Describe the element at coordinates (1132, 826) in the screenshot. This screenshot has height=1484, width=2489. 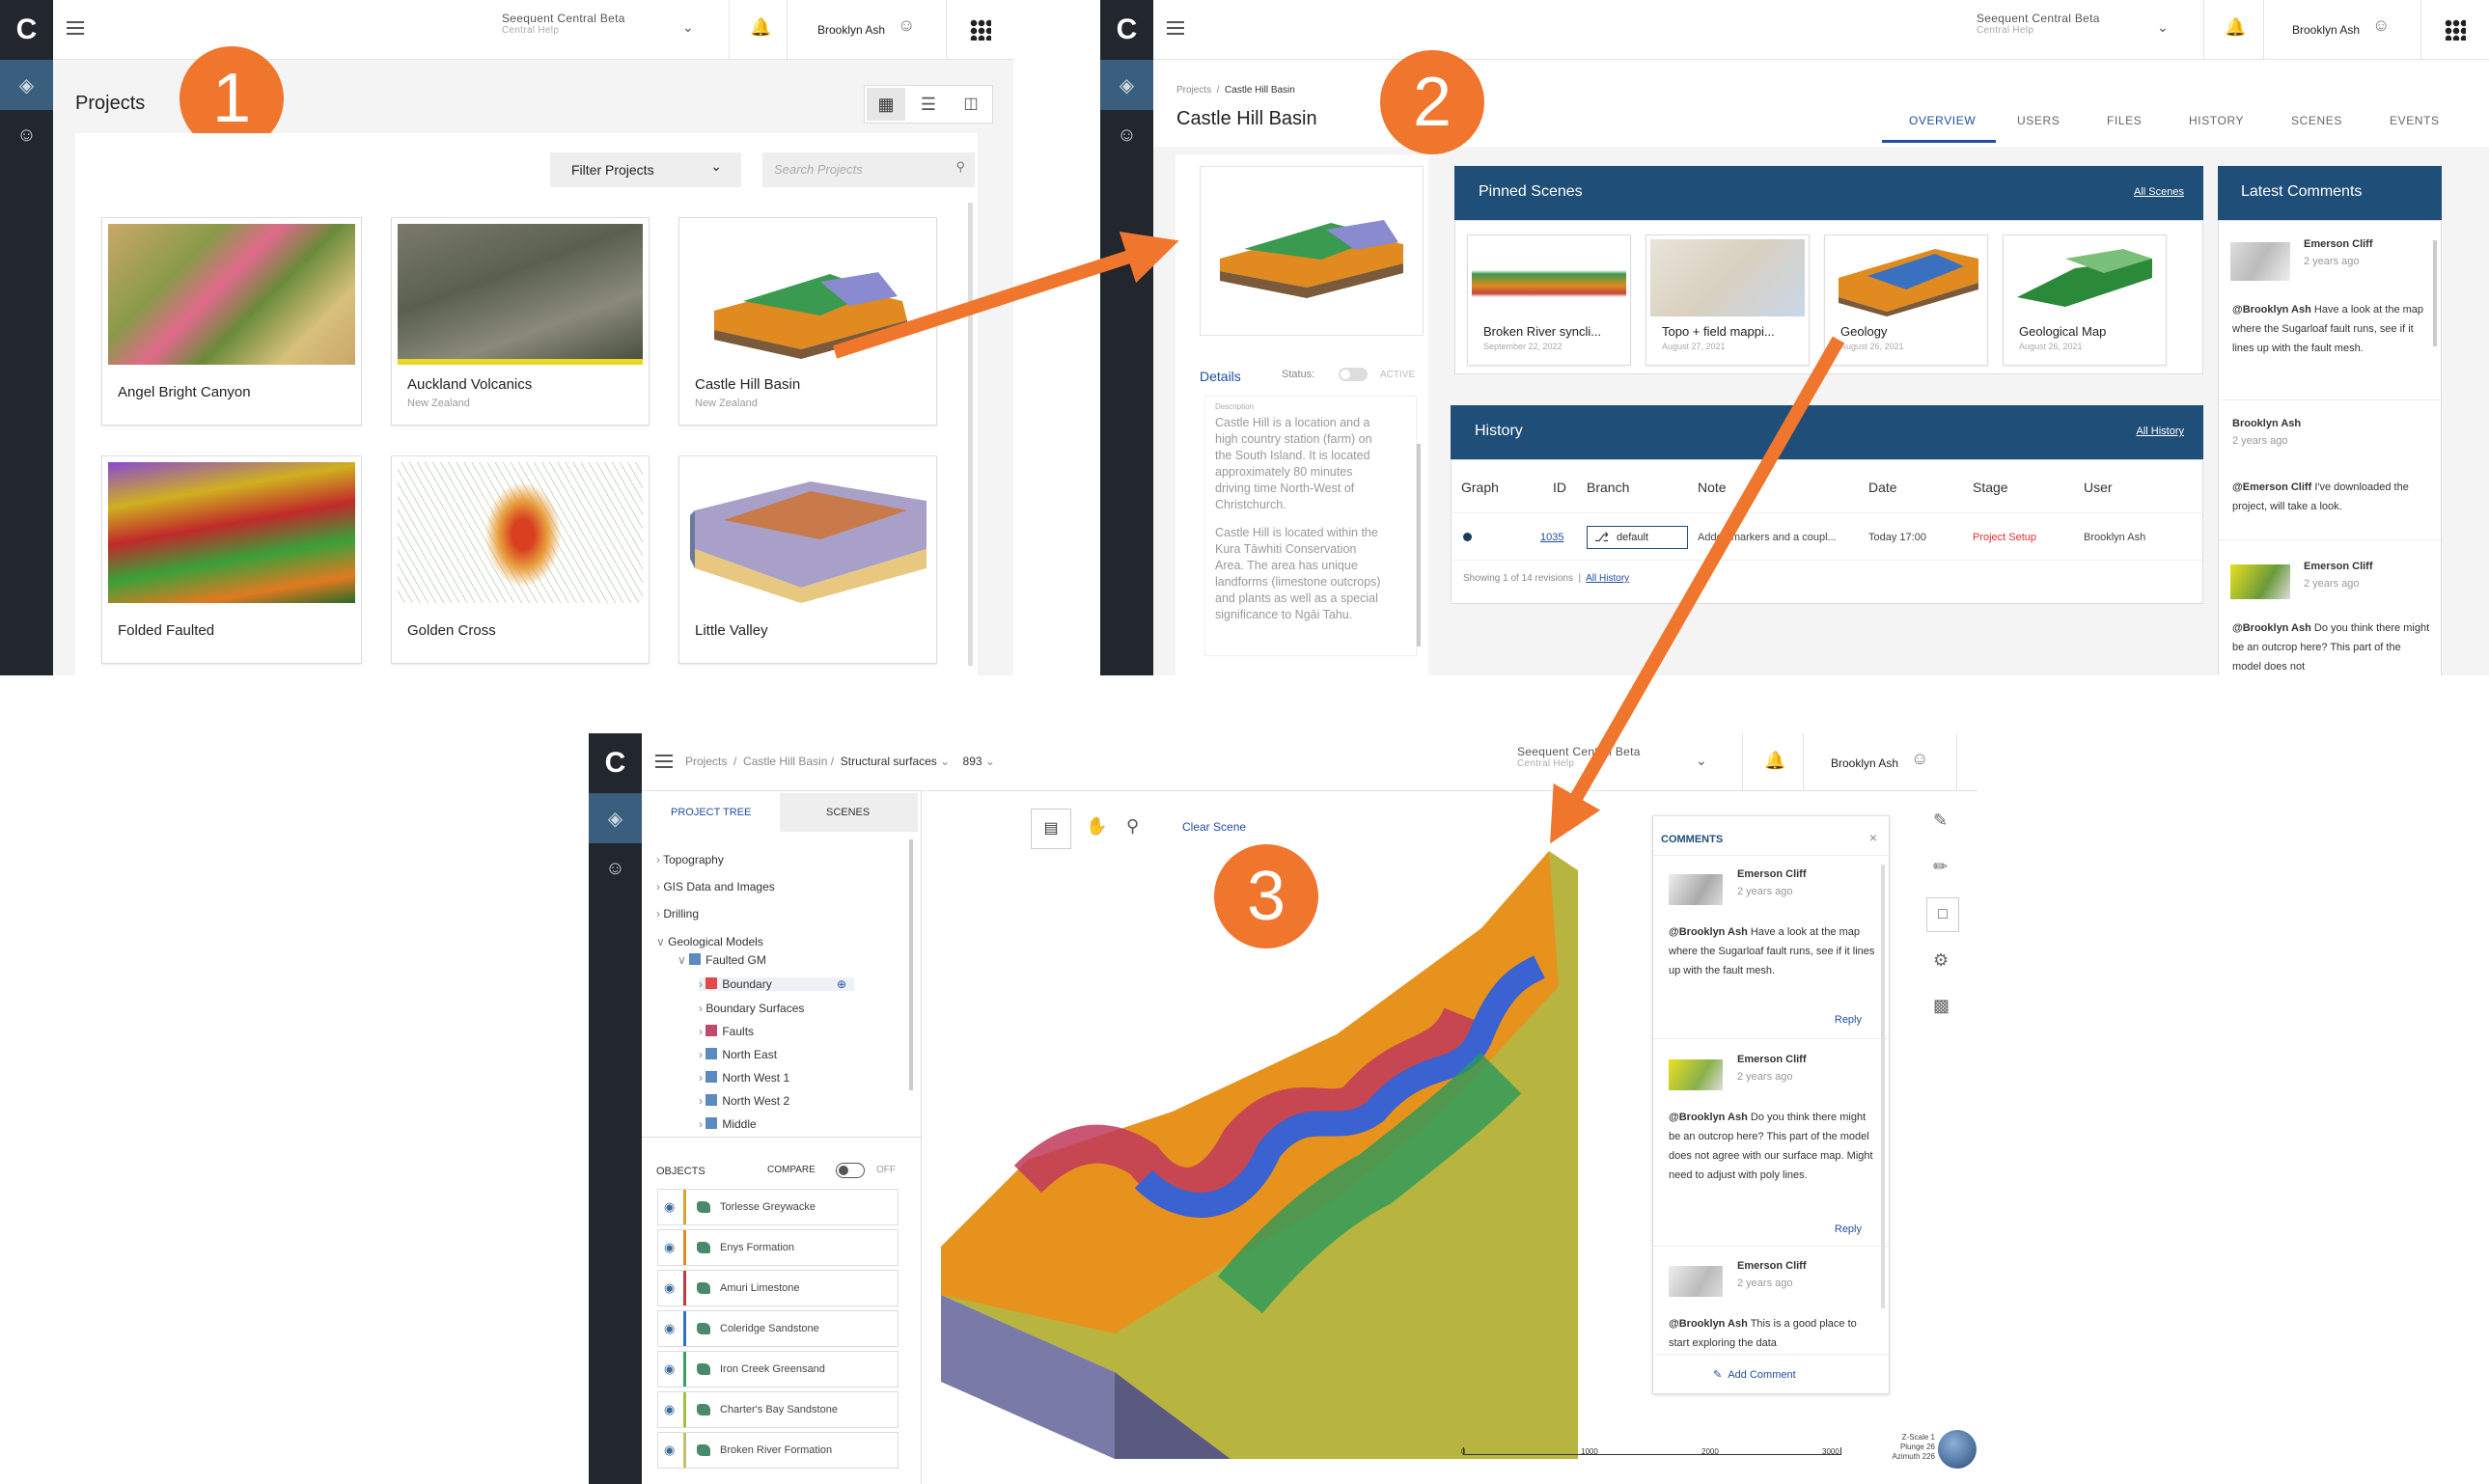
I see `zoom-icon: ⚲` at that location.